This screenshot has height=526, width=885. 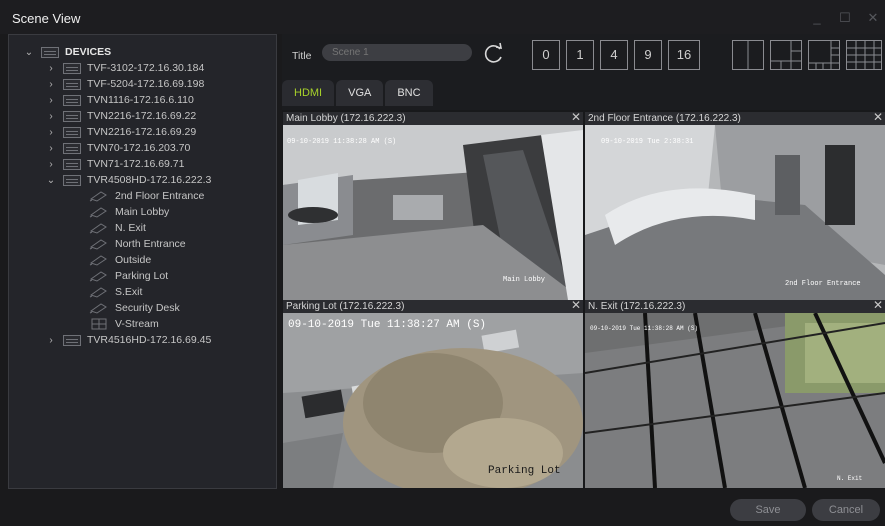 I want to click on tree-device-label: TVN2216-172.16.69.22, so click(x=142, y=116).